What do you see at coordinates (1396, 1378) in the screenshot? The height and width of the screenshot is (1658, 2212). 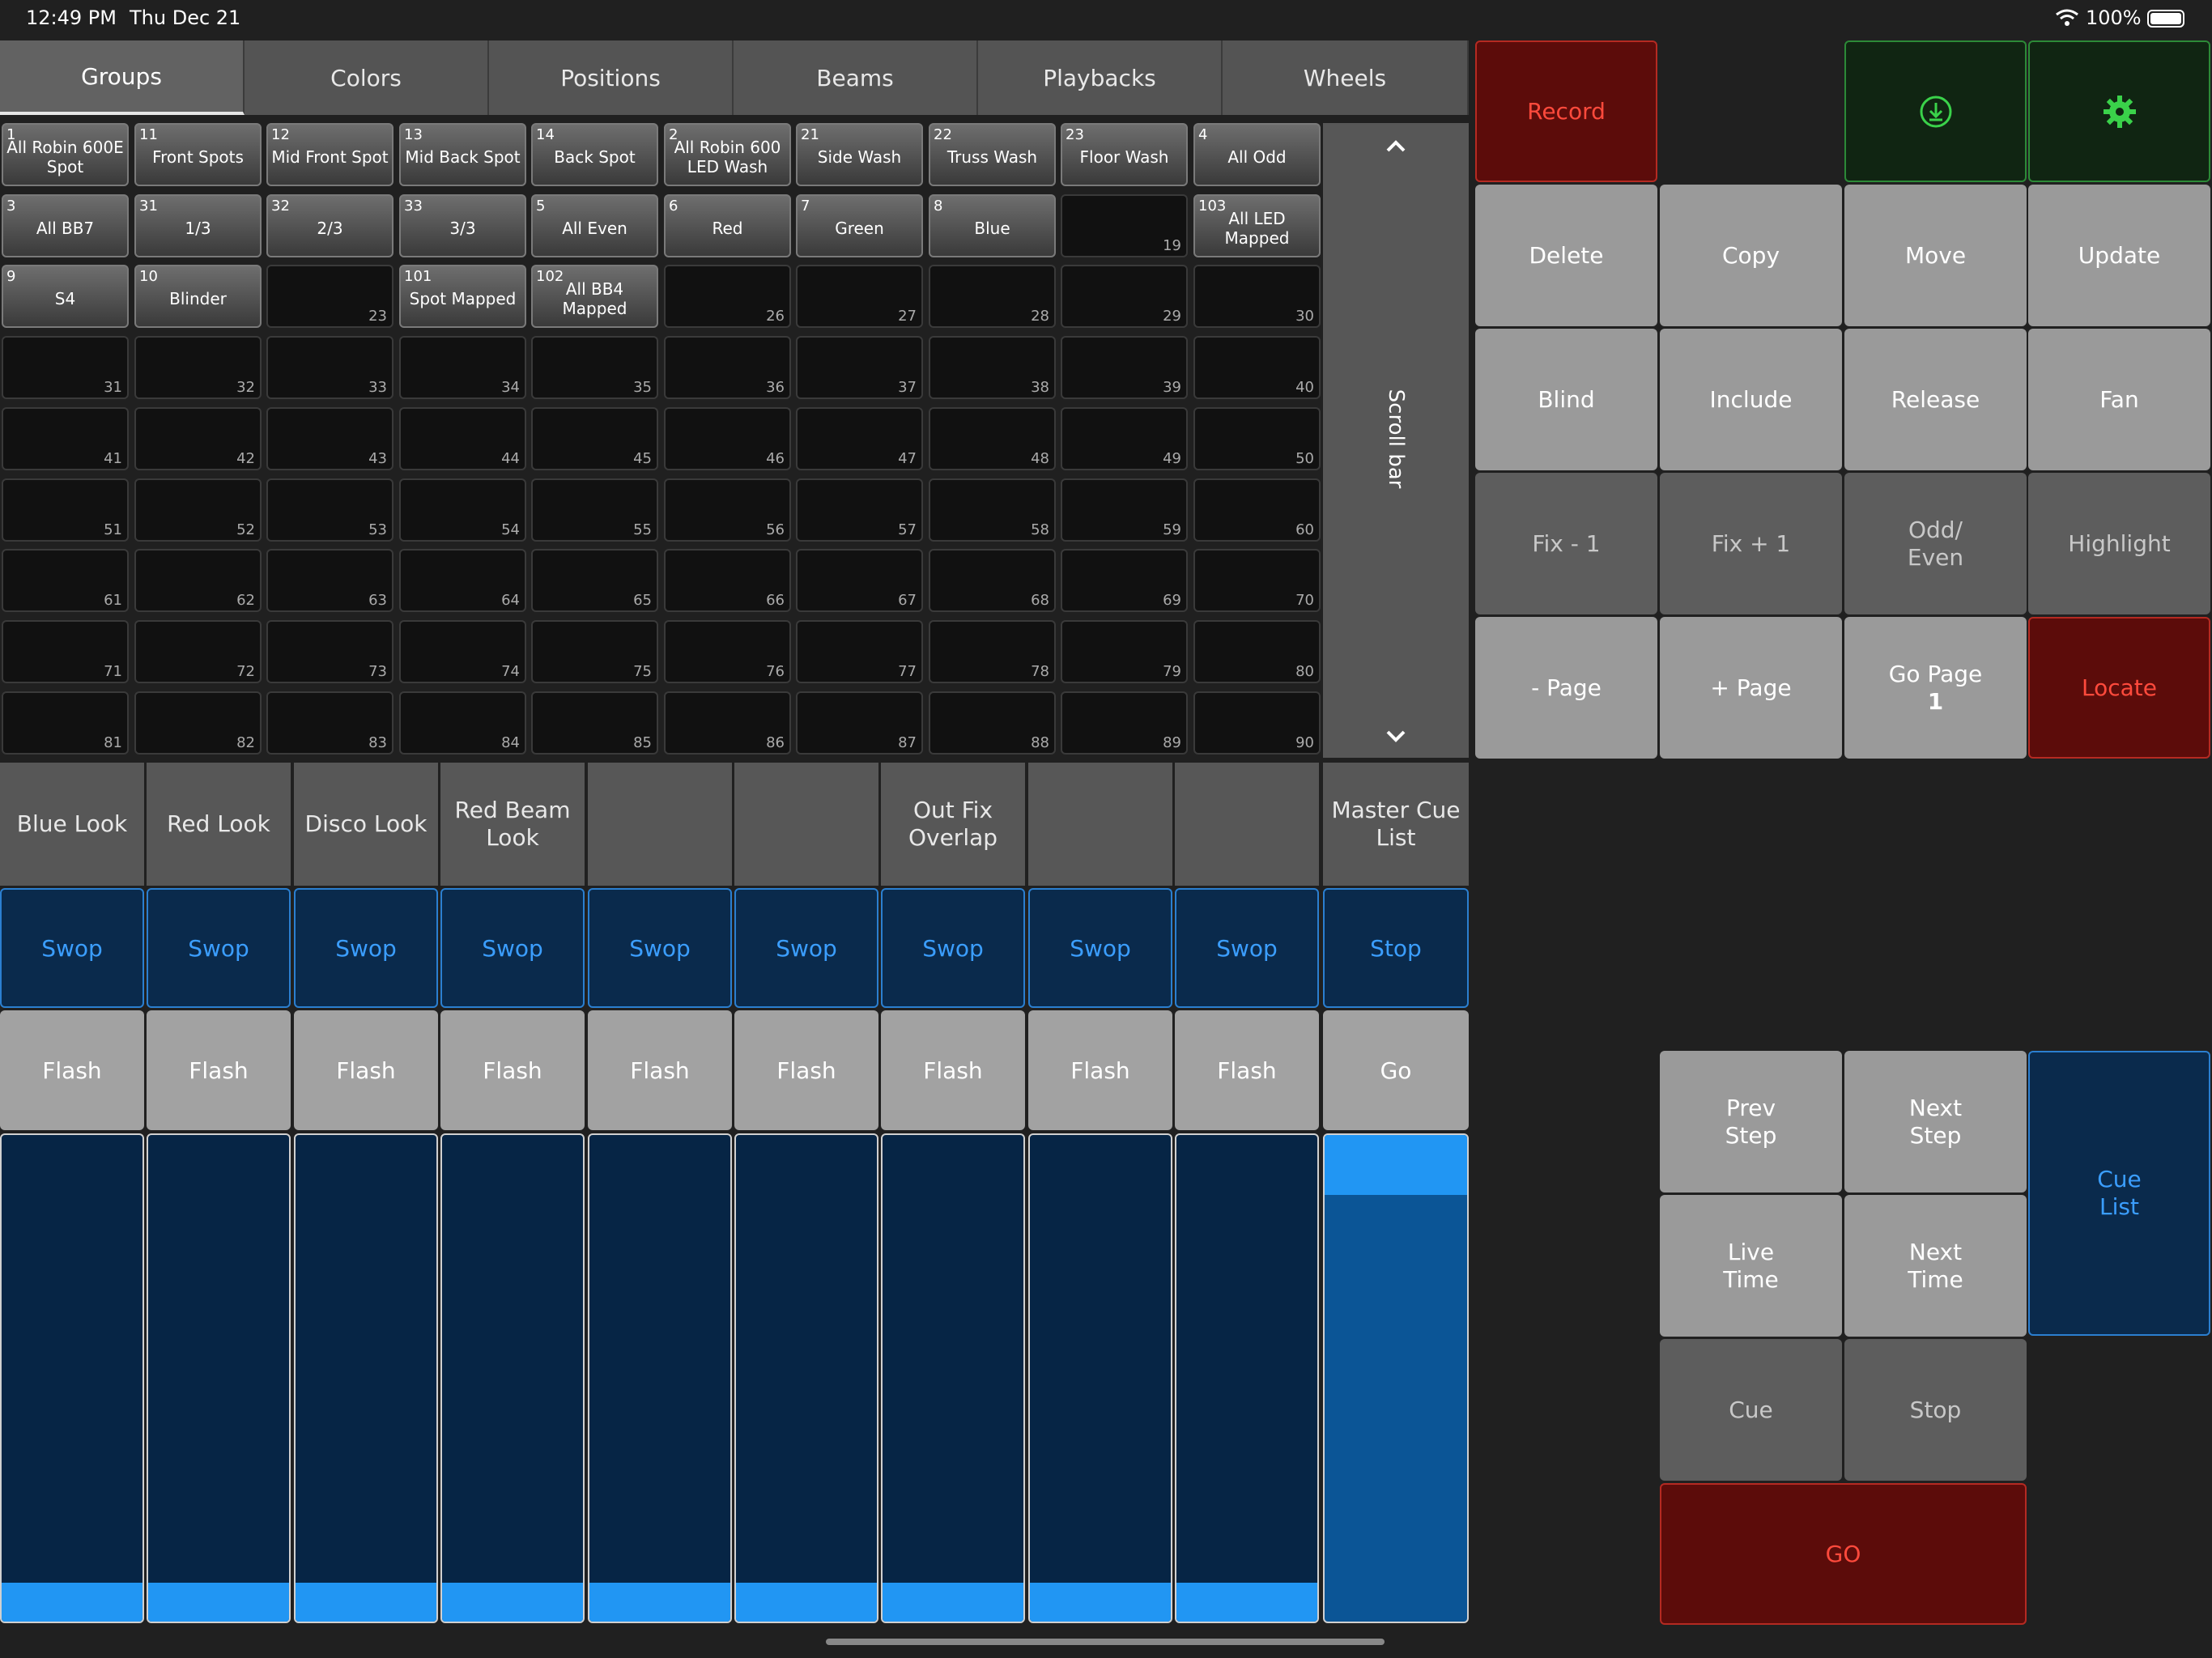 I see `master-fader` at bounding box center [1396, 1378].